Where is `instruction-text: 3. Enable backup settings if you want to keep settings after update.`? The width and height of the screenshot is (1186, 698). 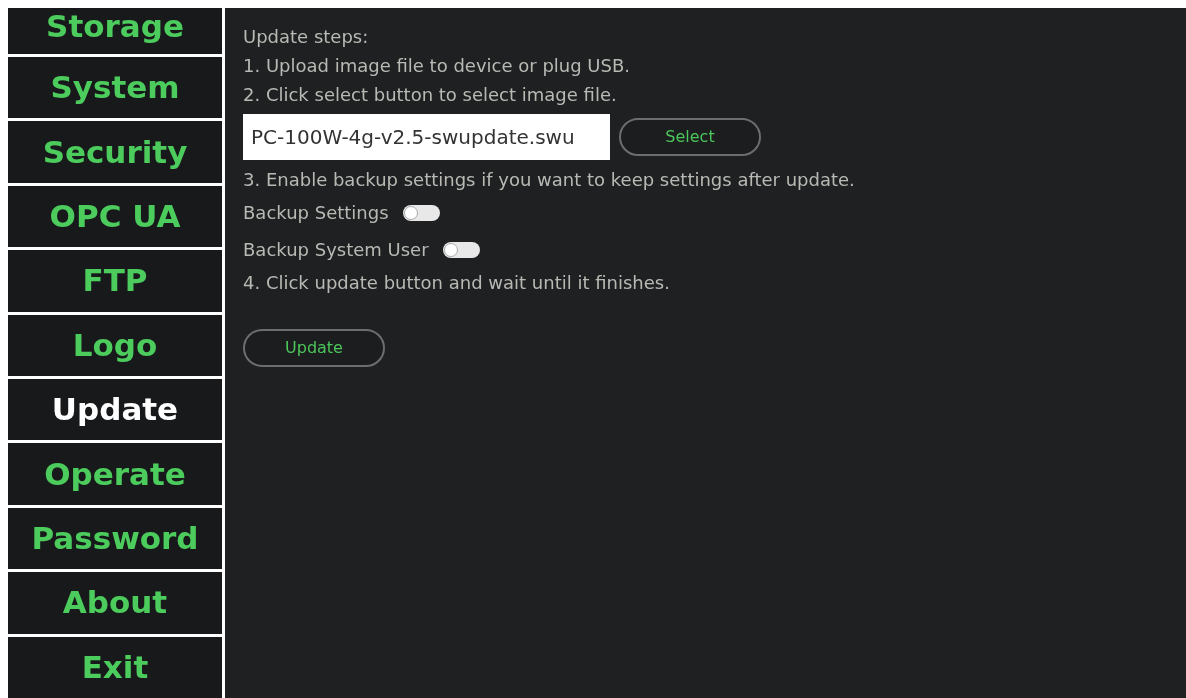
instruction-text: 3. Enable backup settings if you want to keep settings after update. is located at coordinates (549, 180).